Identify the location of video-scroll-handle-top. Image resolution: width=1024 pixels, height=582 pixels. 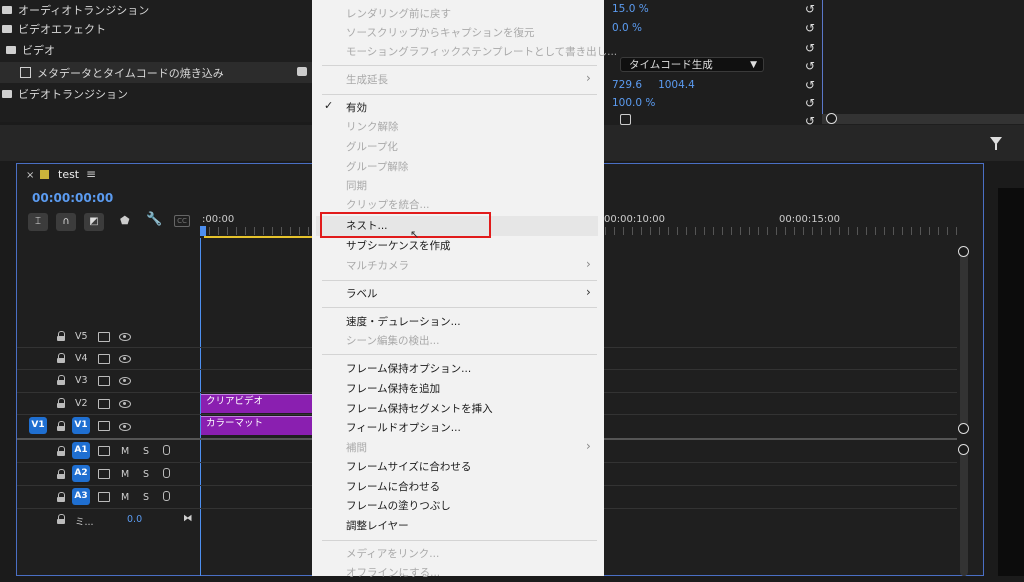
(963, 251).